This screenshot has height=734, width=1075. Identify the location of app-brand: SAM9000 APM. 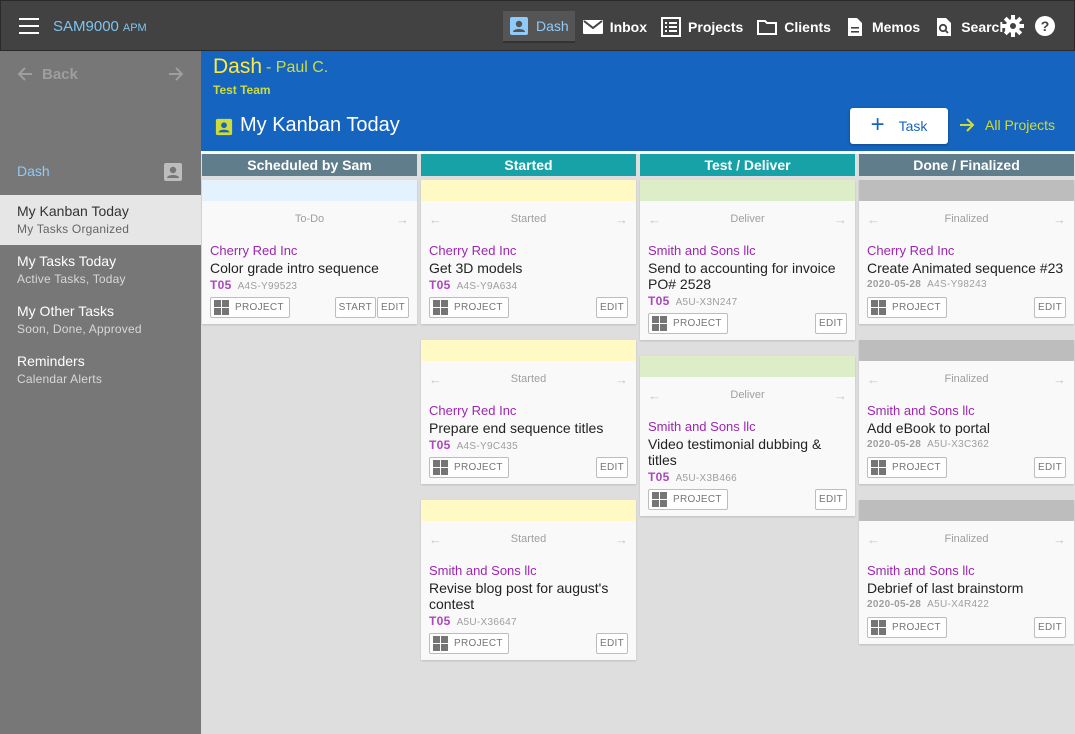
(100, 26).